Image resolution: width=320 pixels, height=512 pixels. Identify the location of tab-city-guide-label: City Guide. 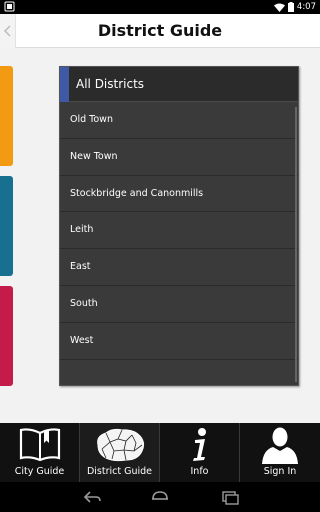
(39, 471).